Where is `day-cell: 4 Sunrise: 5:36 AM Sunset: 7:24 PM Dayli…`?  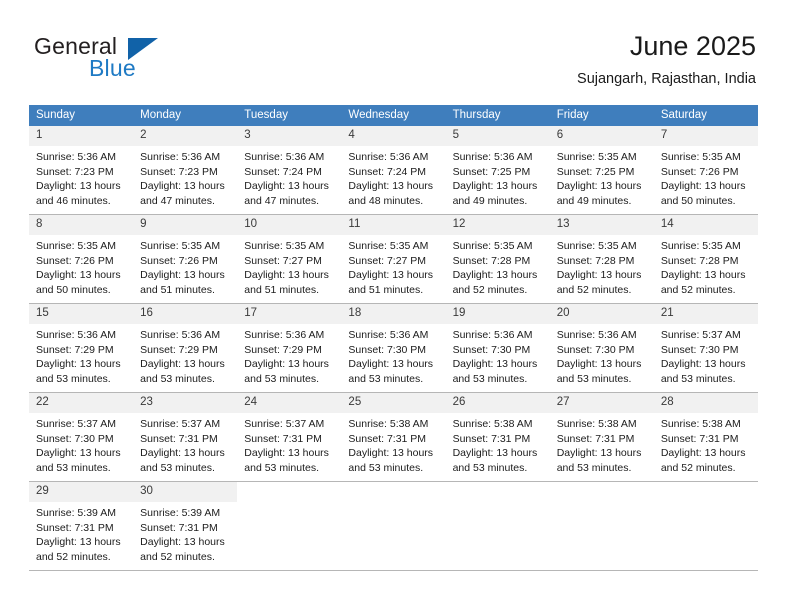
day-cell: 4 Sunrise: 5:36 AM Sunset: 7:24 PM Dayli… is located at coordinates (393, 170).